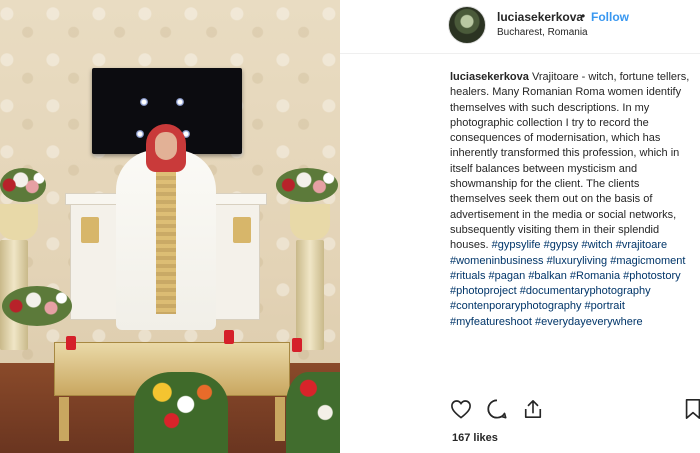  I want to click on username-link: luciasekerkova, so click(540, 17).